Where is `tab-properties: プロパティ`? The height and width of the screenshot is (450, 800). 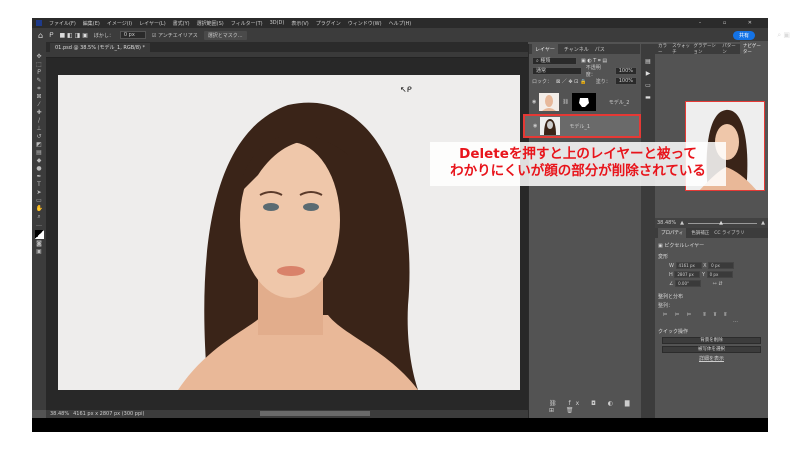 tab-properties: プロパティ is located at coordinates (672, 233).